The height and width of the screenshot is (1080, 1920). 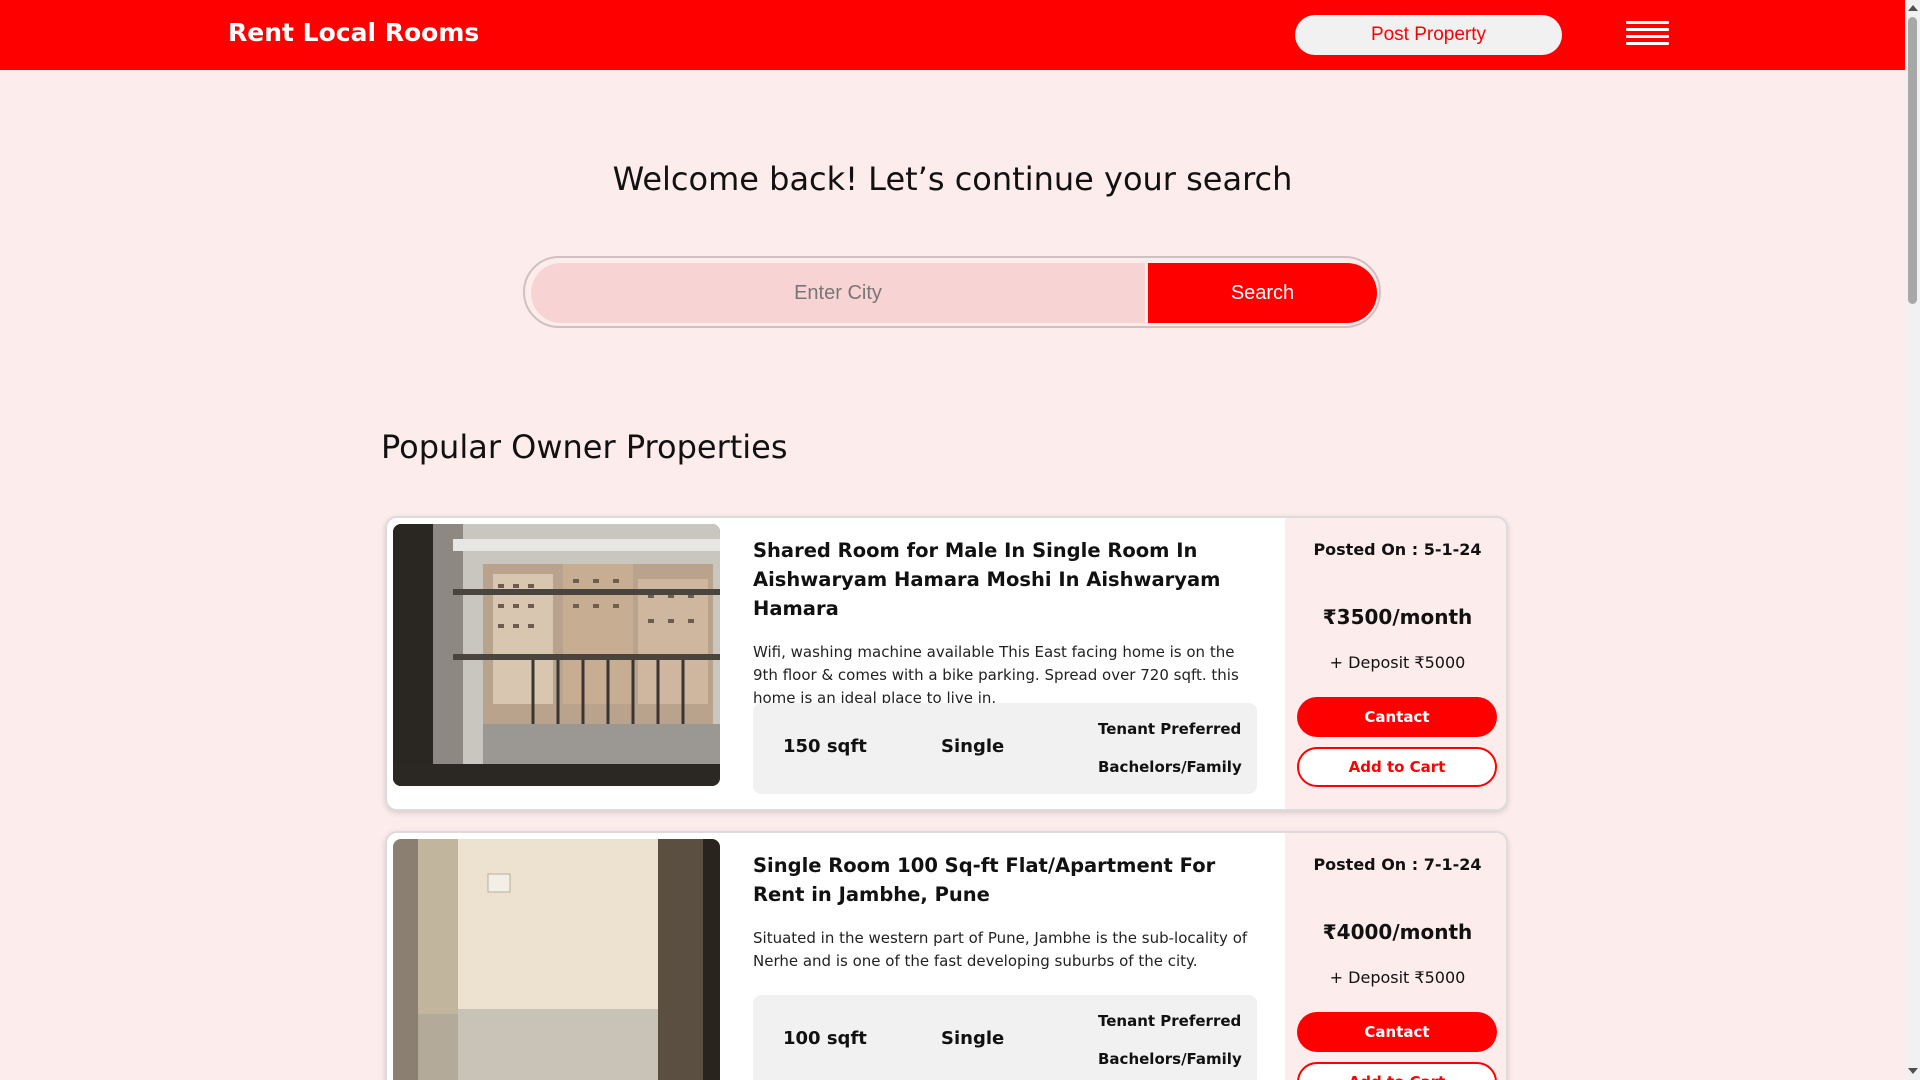 I want to click on page-scrollbar, so click(x=1912, y=540).